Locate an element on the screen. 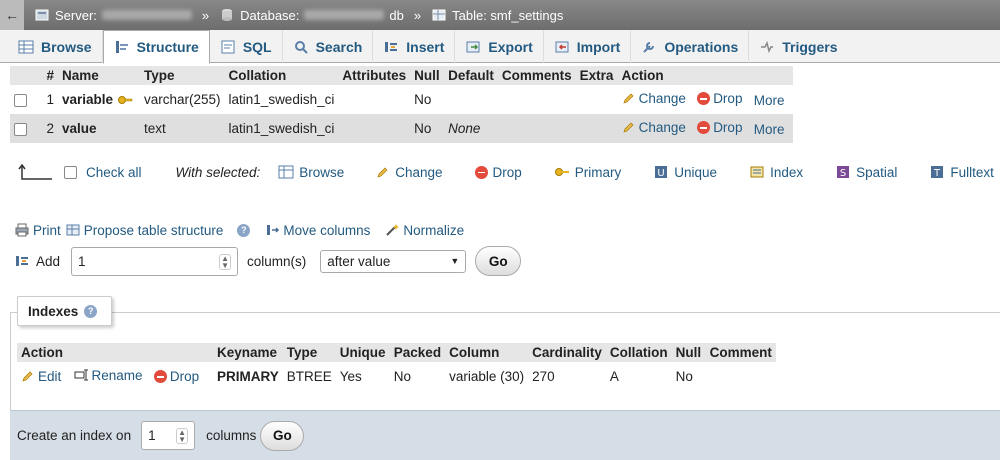  tab-operations: Operations is located at coordinates (690, 46).